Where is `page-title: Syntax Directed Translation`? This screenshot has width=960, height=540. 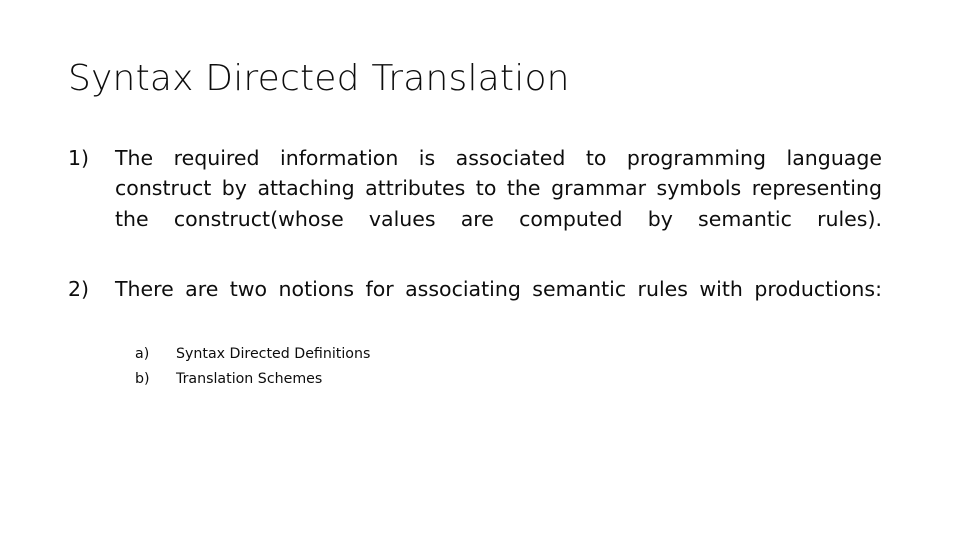
page-title: Syntax Directed Translation is located at coordinates (319, 78).